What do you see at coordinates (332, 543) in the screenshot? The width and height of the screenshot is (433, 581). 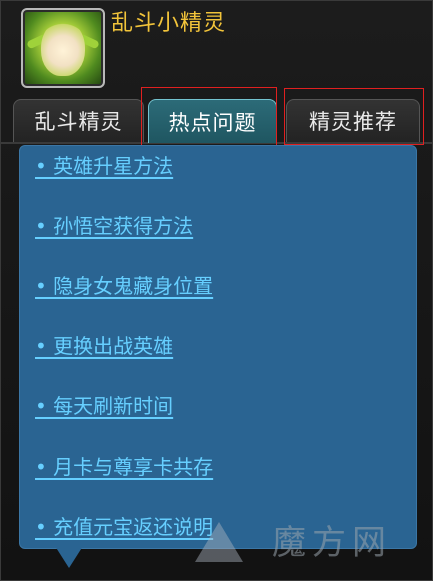 I see `watermark-text: 魔方网` at bounding box center [332, 543].